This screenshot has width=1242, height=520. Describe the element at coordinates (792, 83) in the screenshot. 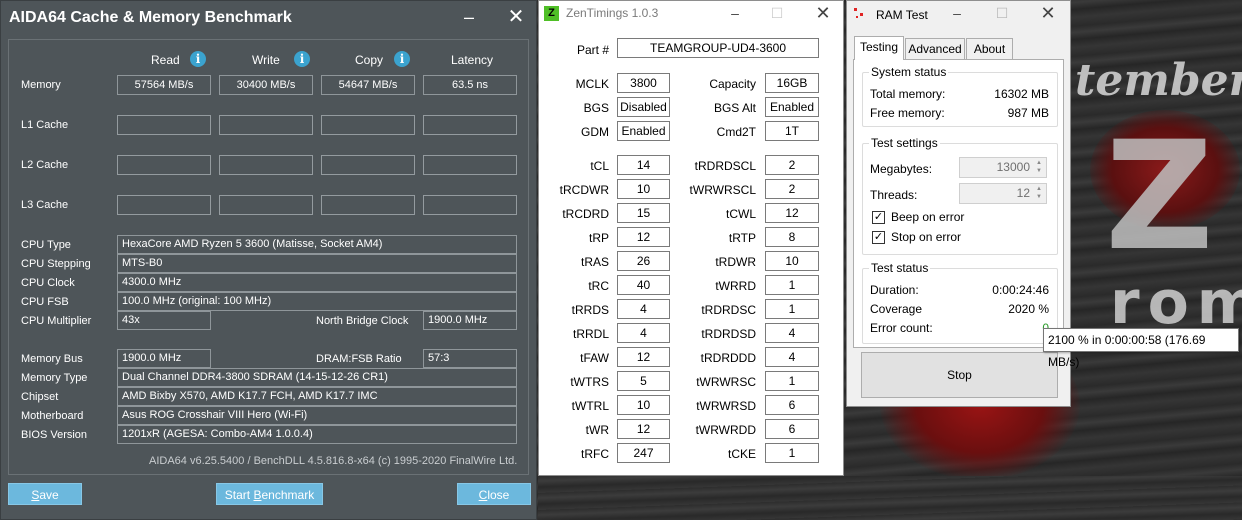

I see `timing-value-capacity: 16GB` at that location.